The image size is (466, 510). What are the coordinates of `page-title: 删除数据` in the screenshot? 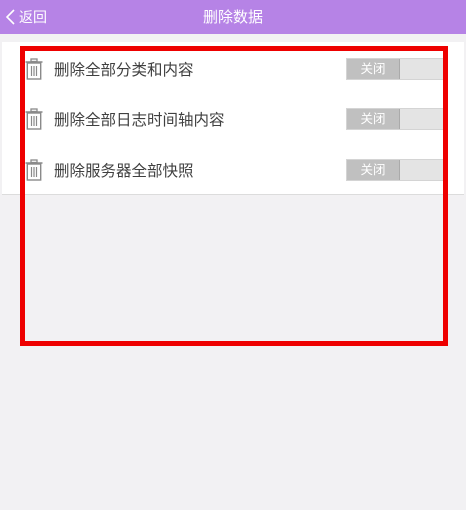 It's located at (232, 17).